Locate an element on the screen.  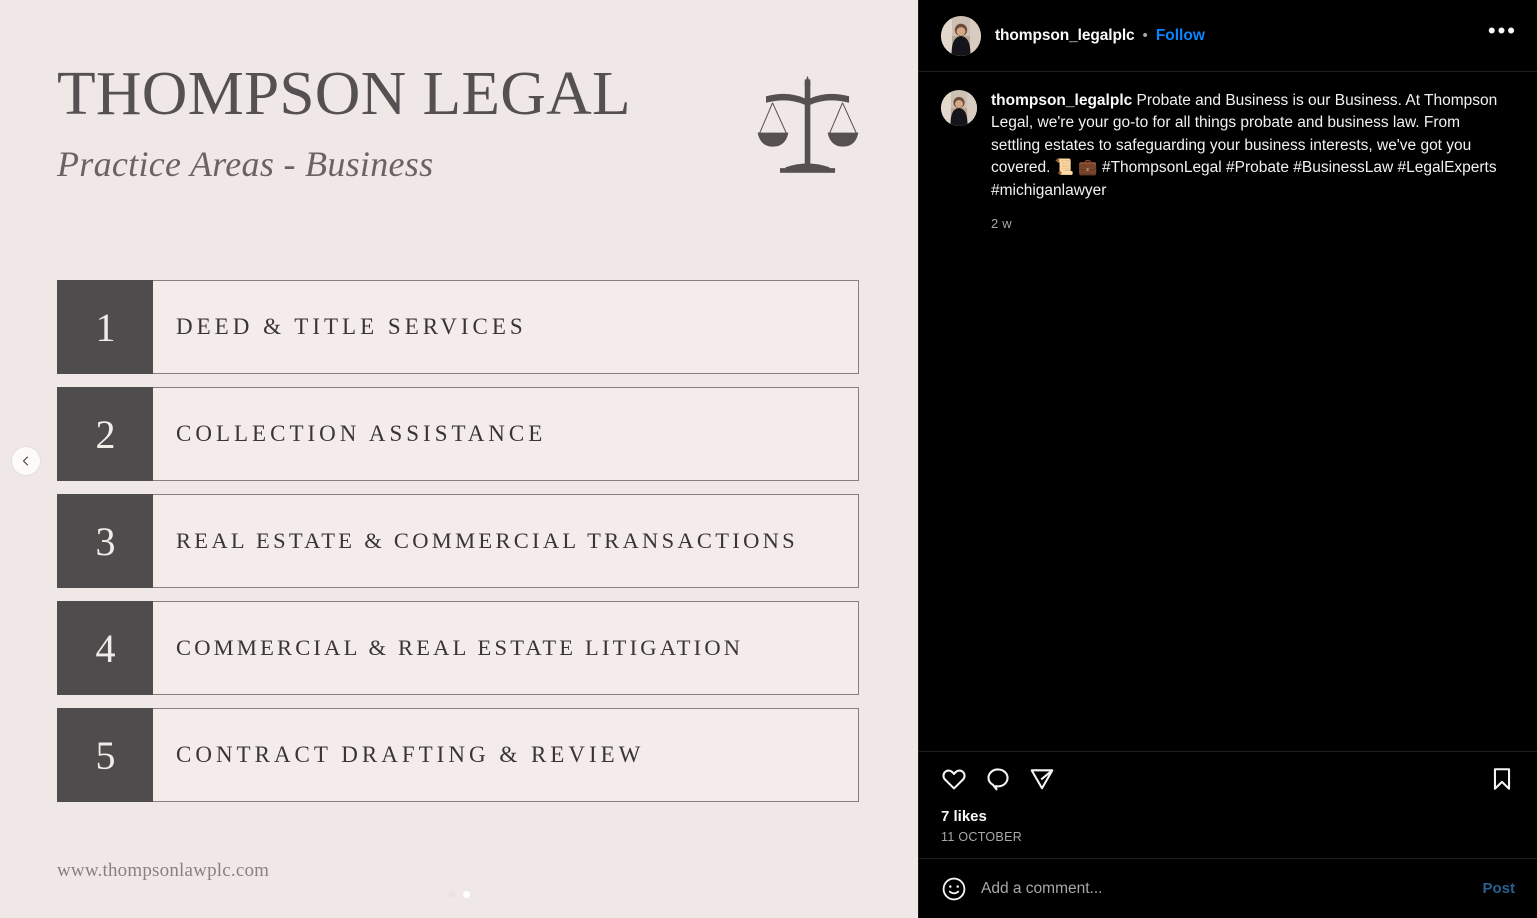
post-date: 11 OCTOBER is located at coordinates (982, 837).